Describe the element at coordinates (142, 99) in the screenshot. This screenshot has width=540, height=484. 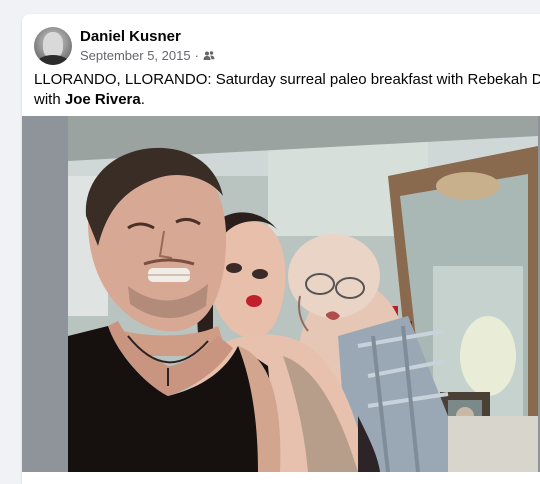
I see `post-text-end: .` at that location.